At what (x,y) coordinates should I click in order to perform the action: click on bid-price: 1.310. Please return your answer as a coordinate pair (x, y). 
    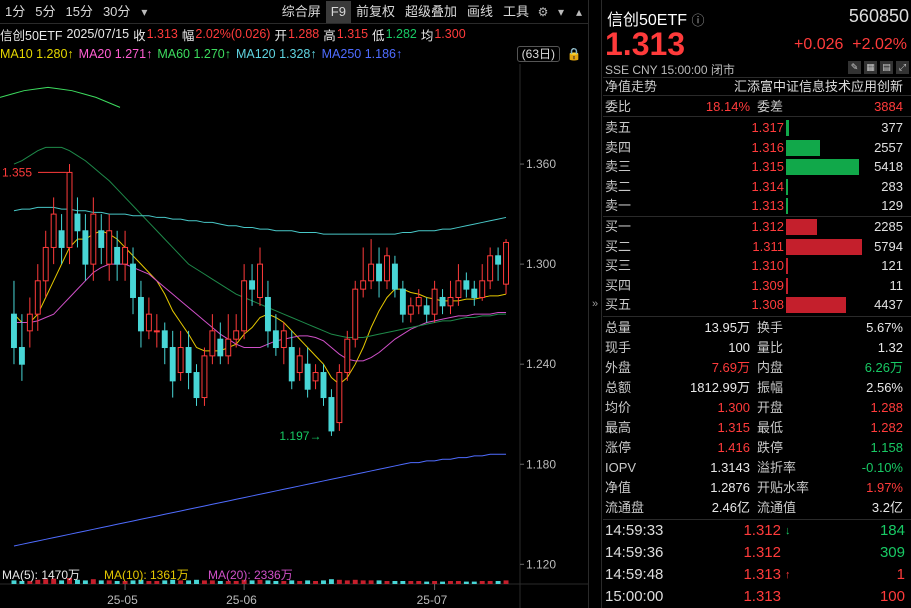
    Looking at the image, I should click on (767, 266).